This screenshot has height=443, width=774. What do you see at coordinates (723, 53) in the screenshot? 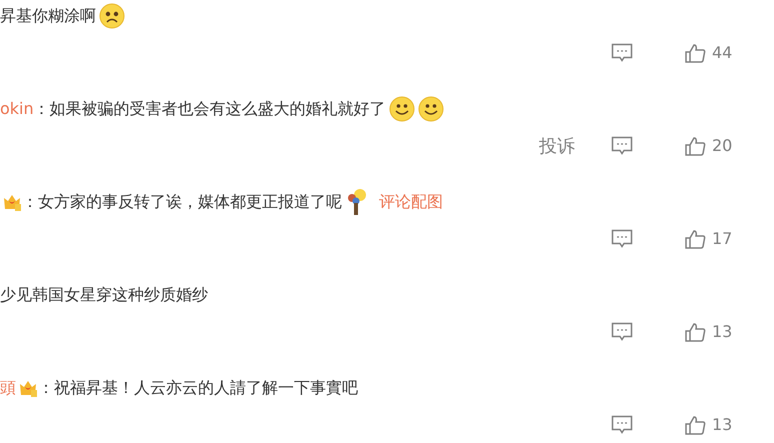
I see `like-count: 44` at bounding box center [723, 53].